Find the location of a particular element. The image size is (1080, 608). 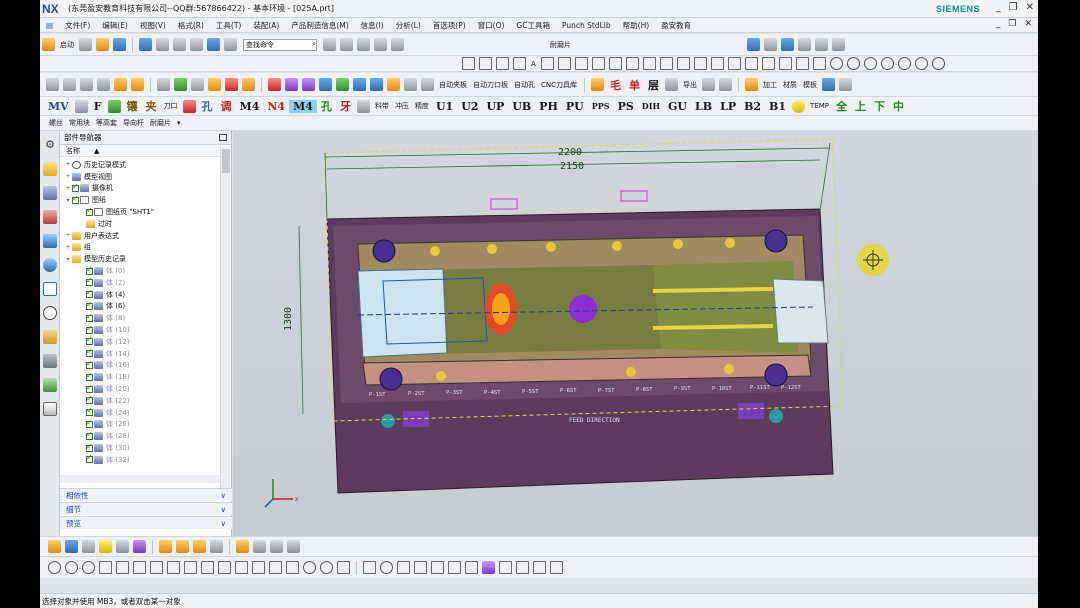

navigator-node: 体 (16) is located at coordinates (140, 365).